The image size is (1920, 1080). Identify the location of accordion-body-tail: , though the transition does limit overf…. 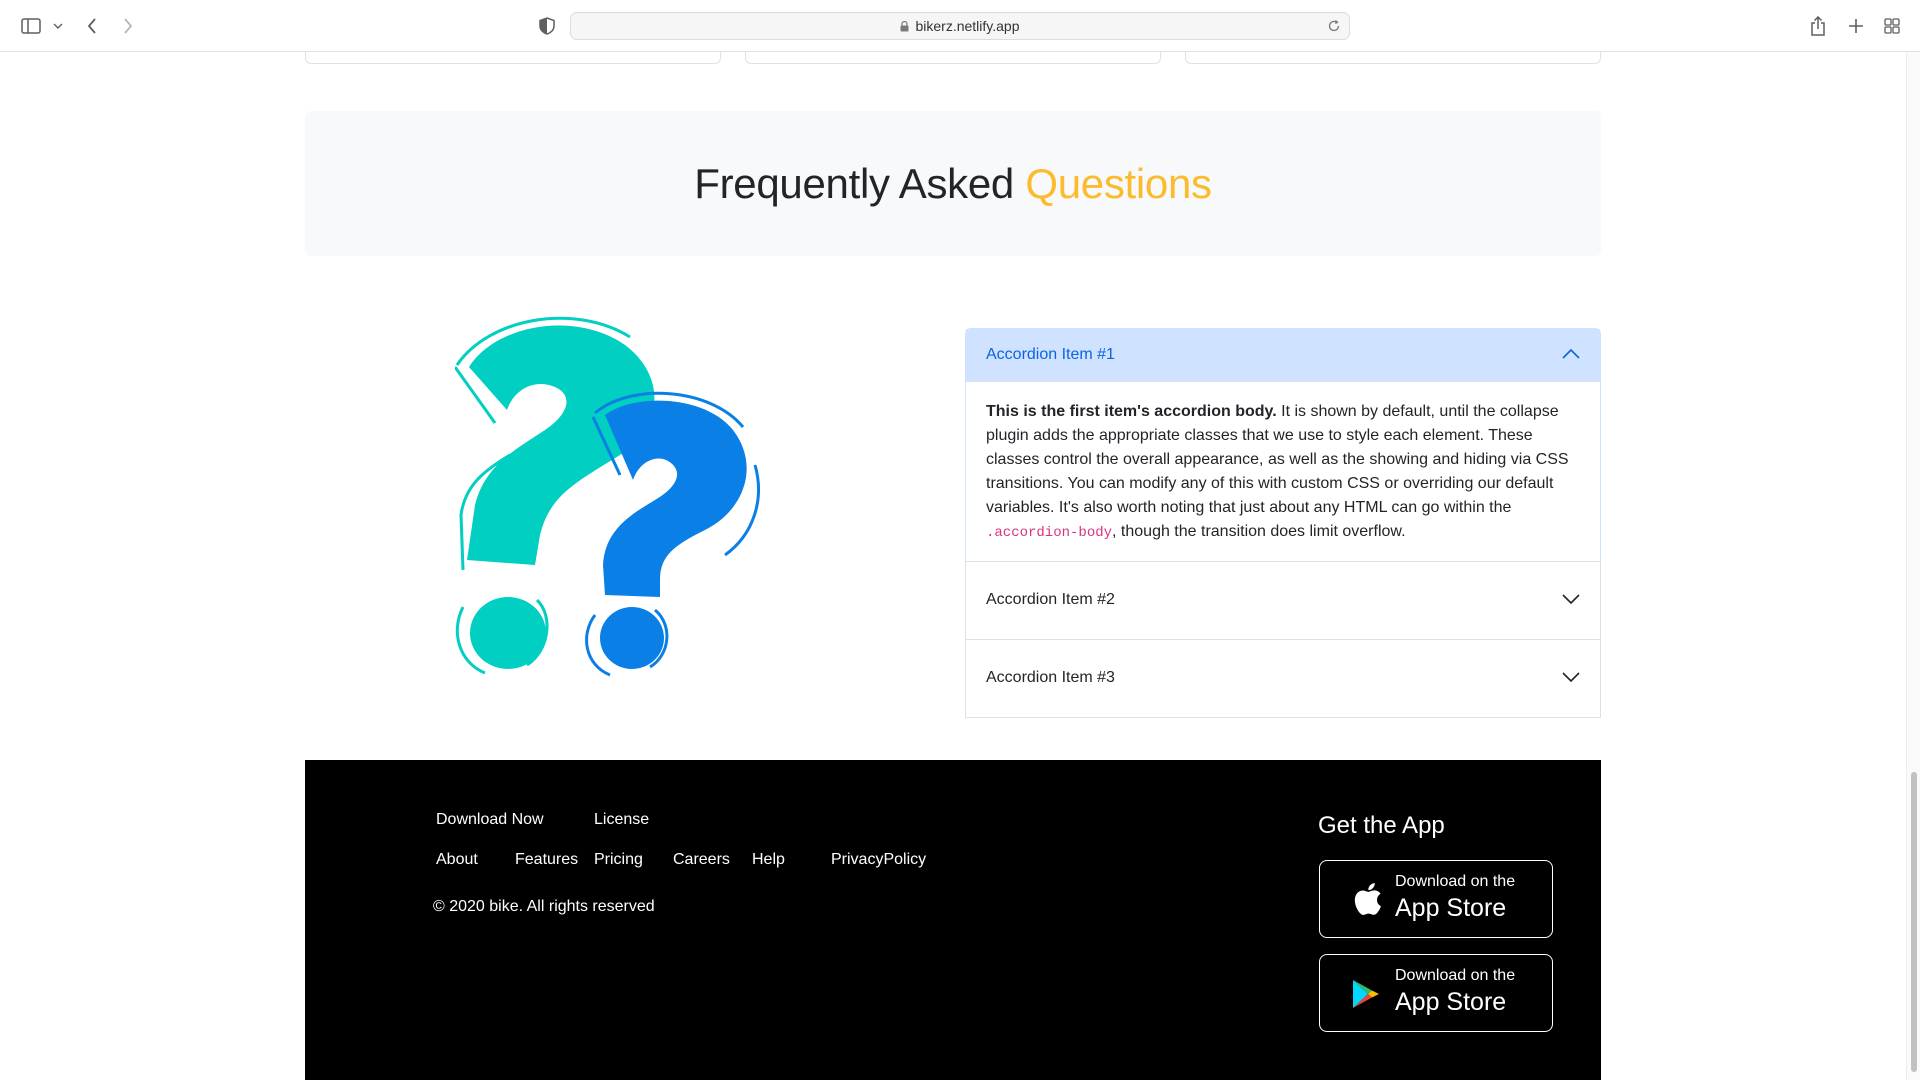
(1259, 531).